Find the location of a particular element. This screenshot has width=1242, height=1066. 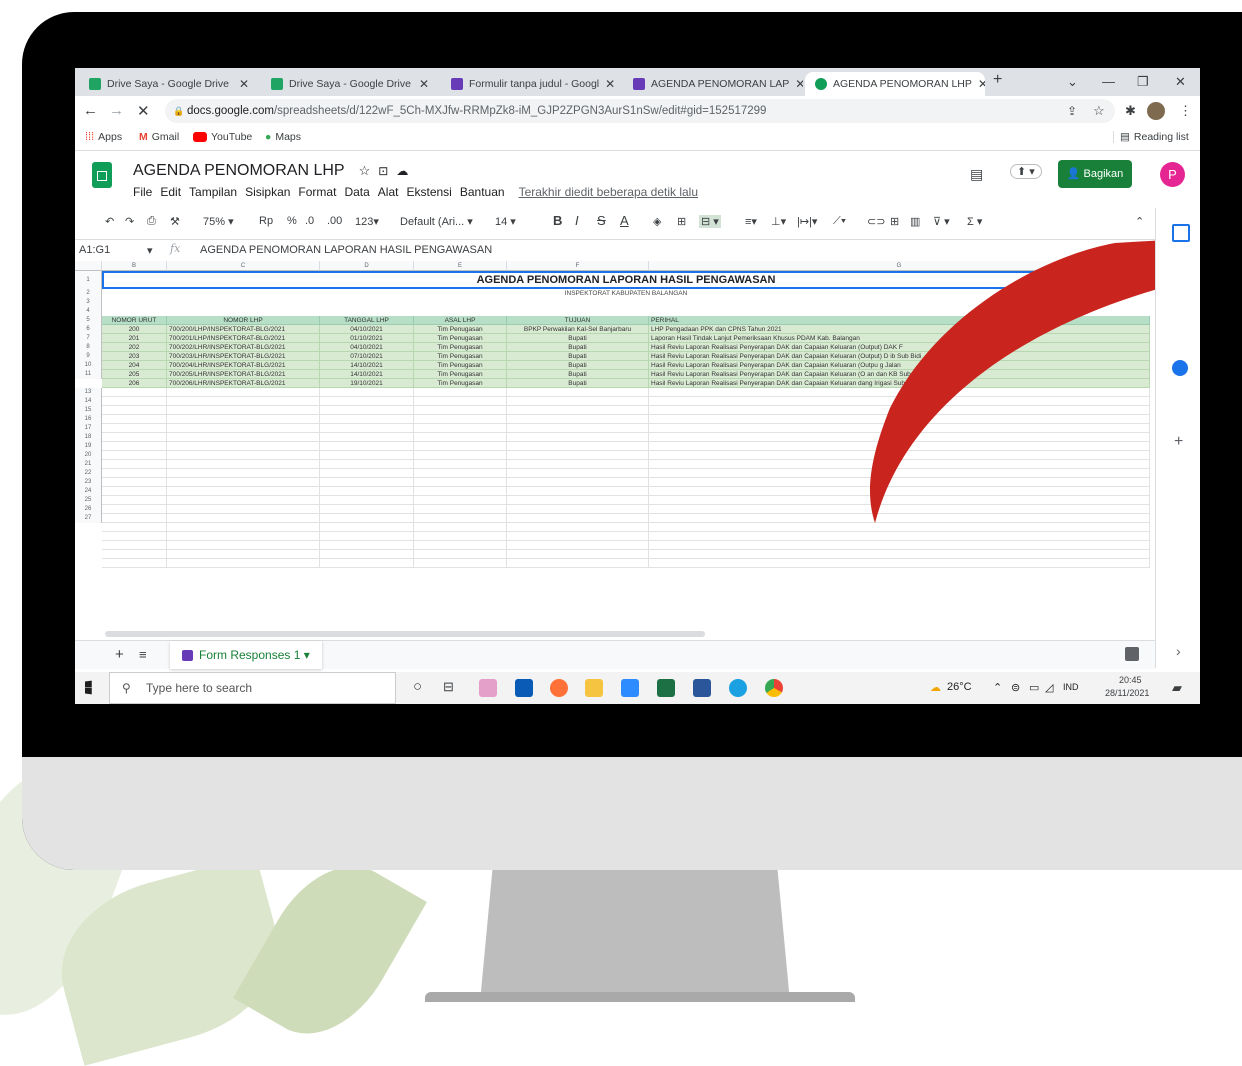

explore-icon is located at coordinates (1132, 654).